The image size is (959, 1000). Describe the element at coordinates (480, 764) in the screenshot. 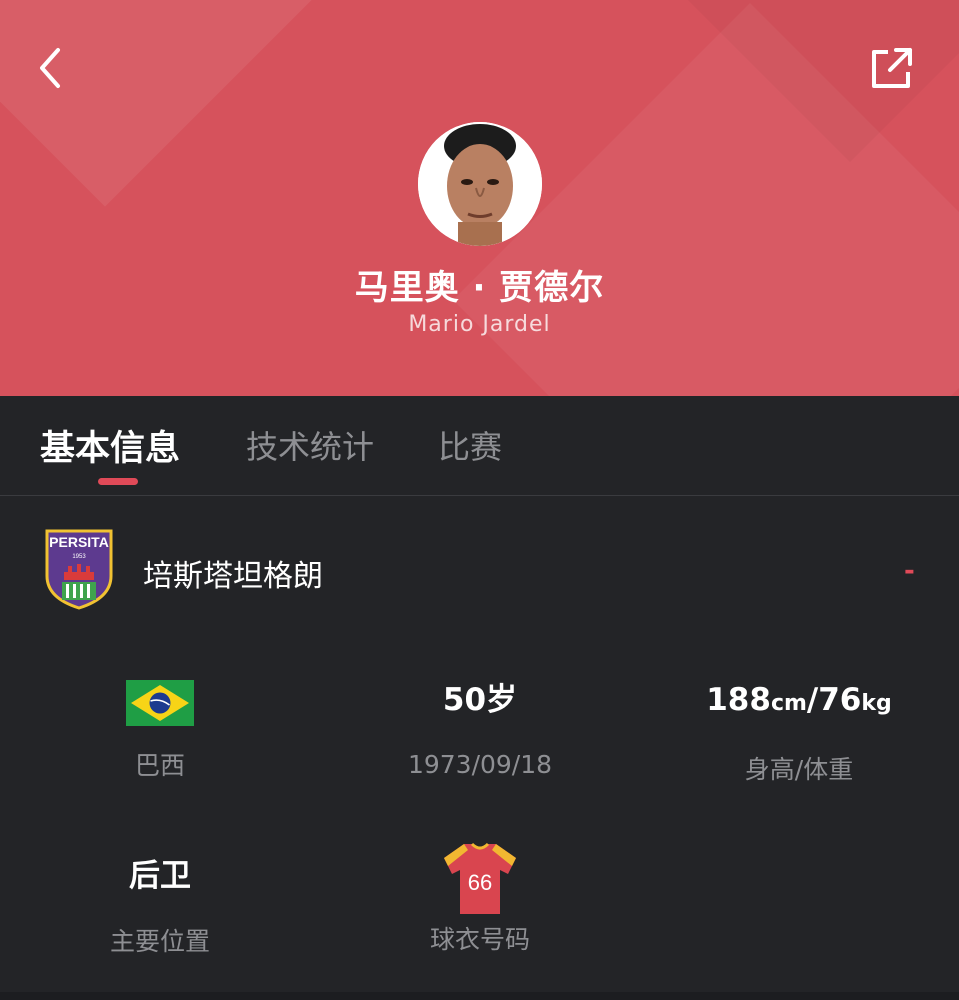

I see `birth-date: 1973/09/18` at that location.